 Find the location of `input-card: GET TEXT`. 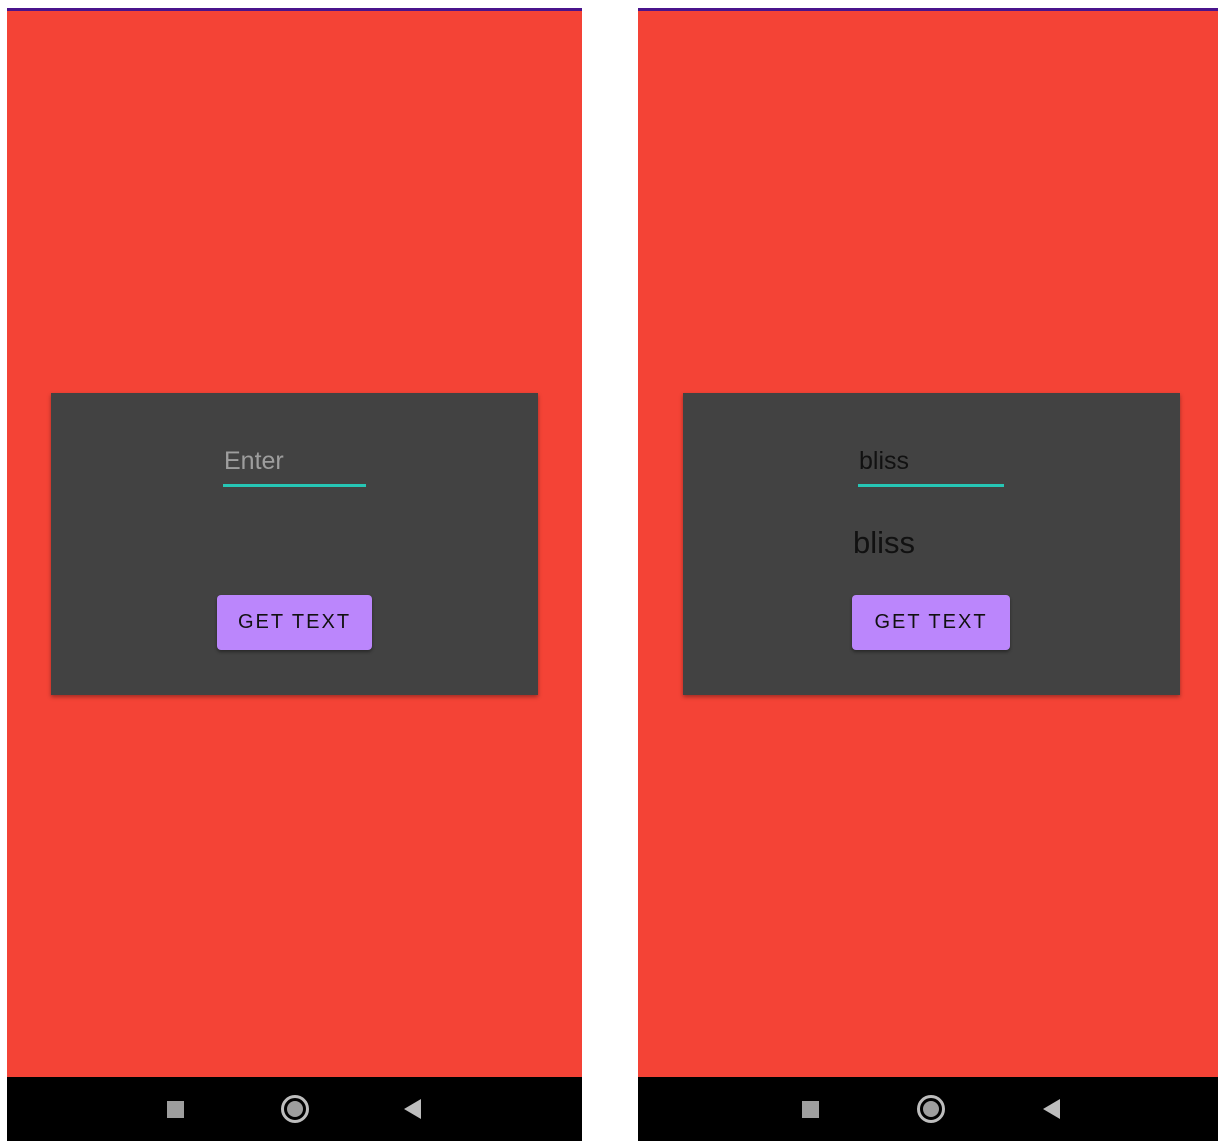

input-card: GET TEXT is located at coordinates (294, 544).